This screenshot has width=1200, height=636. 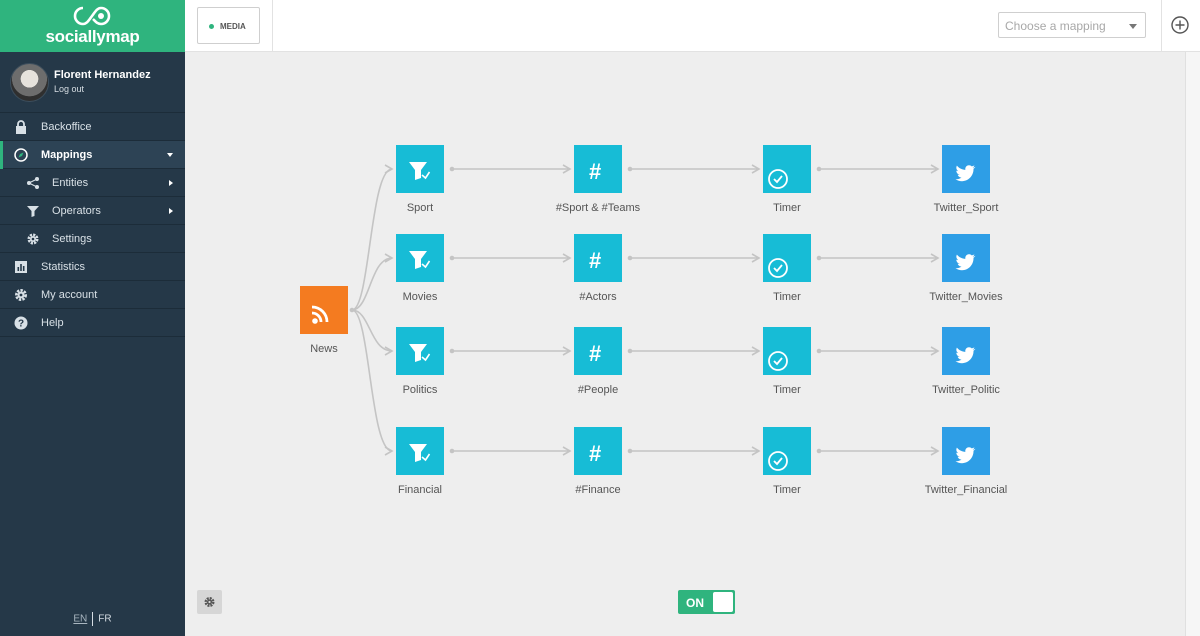 What do you see at coordinates (1133, 26) in the screenshot?
I see `chevron-down-icon` at bounding box center [1133, 26].